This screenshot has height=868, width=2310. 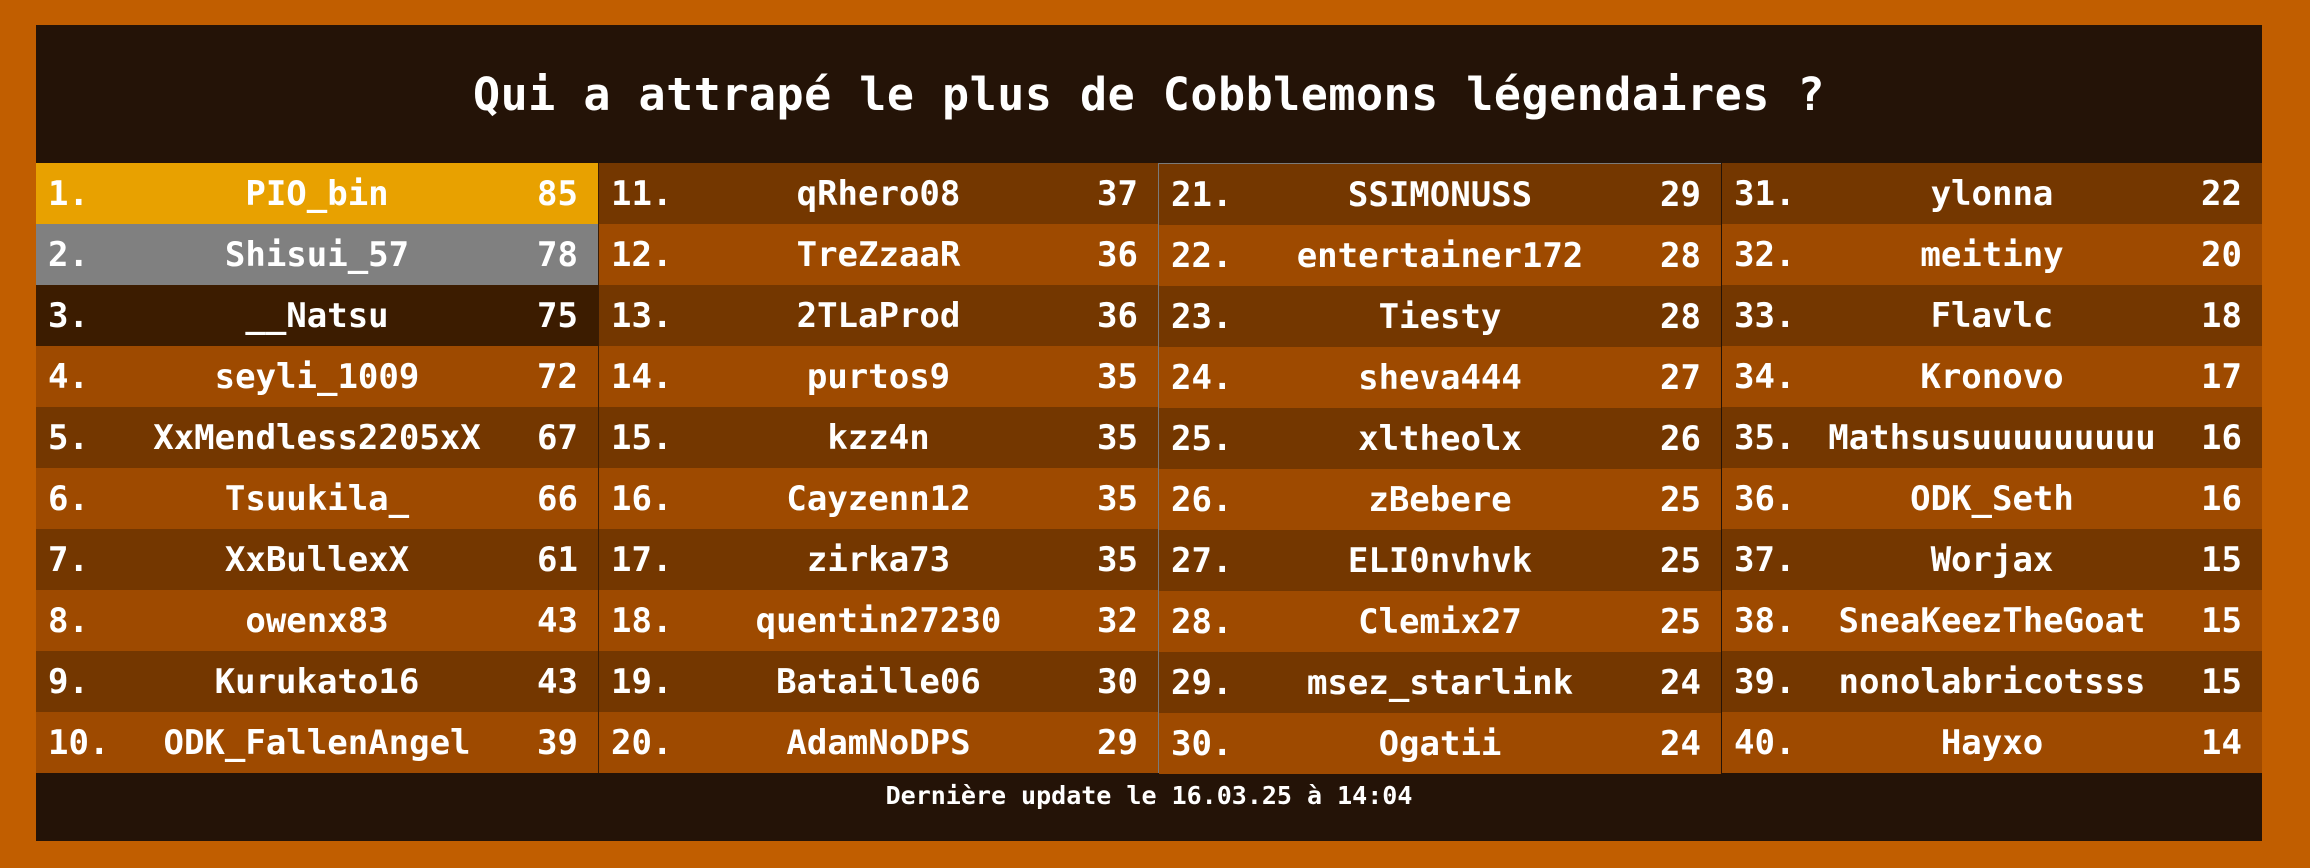 I want to click on ranking-row: 24. sheva444 27, so click(x=1440, y=377).